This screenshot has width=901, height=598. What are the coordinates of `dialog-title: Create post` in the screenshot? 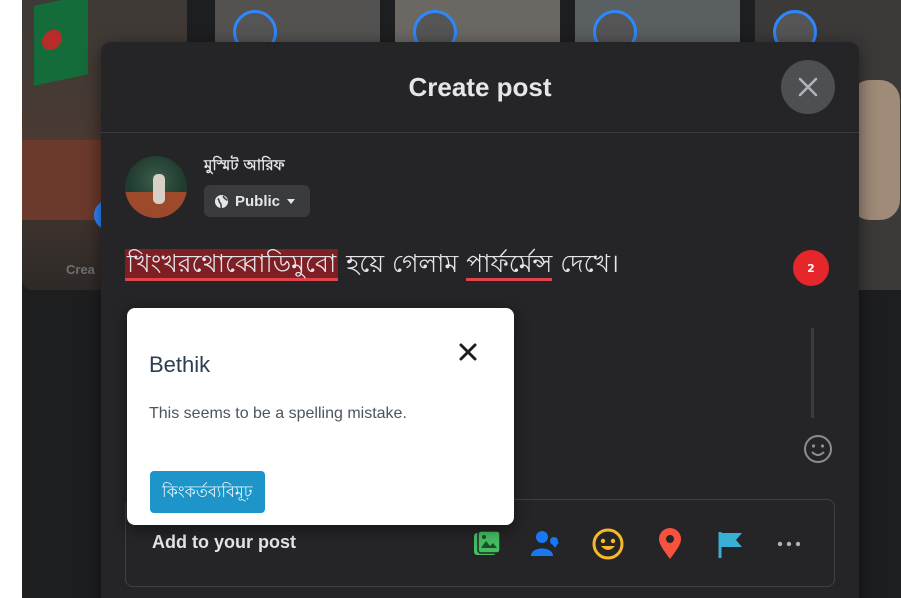 It's located at (480, 87).